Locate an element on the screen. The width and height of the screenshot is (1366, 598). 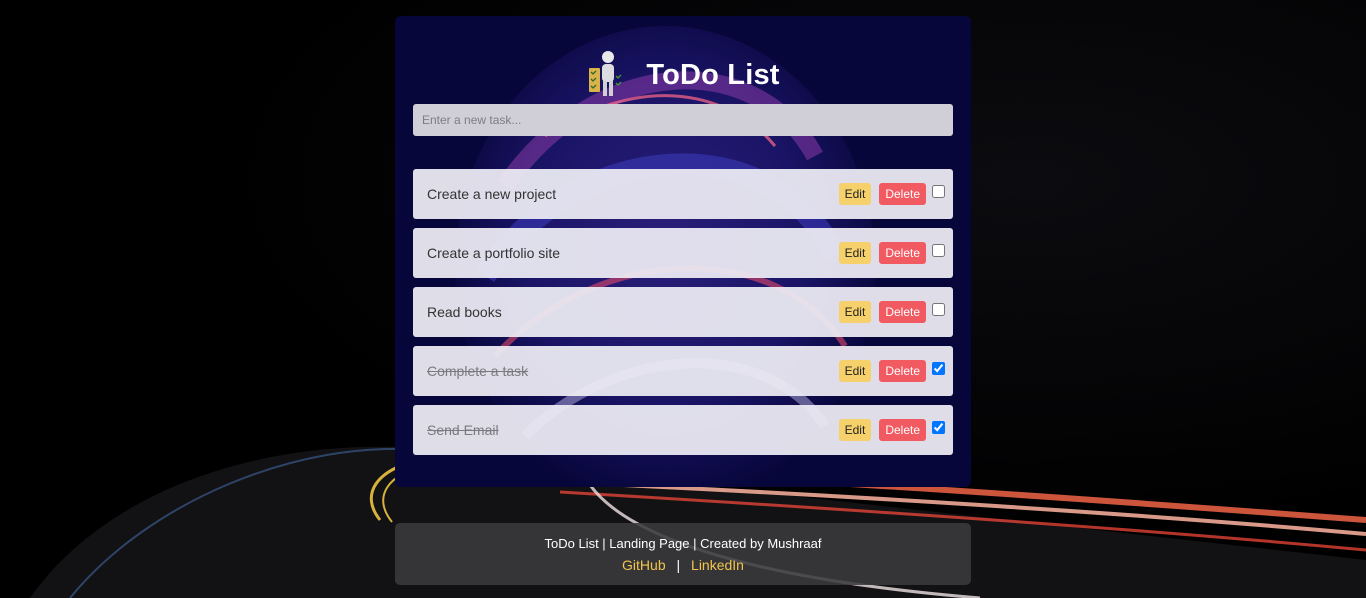
linkedin-link: LinkedIn is located at coordinates (717, 565).